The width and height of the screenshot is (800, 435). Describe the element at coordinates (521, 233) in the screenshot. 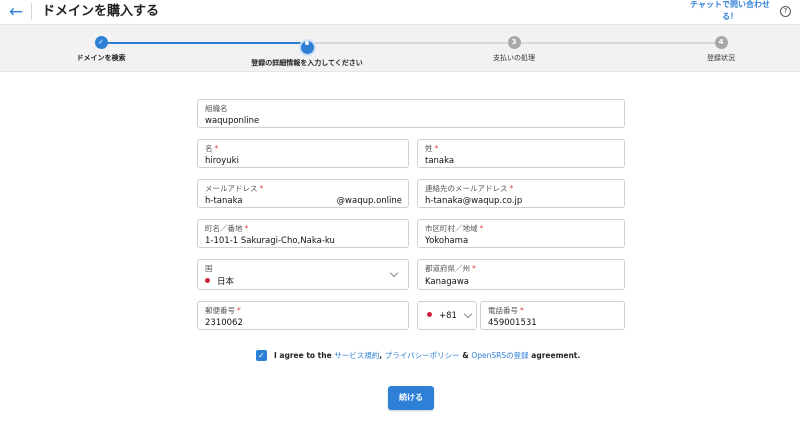

I see `city-field: 市区町村／地域 * Yokohama` at that location.